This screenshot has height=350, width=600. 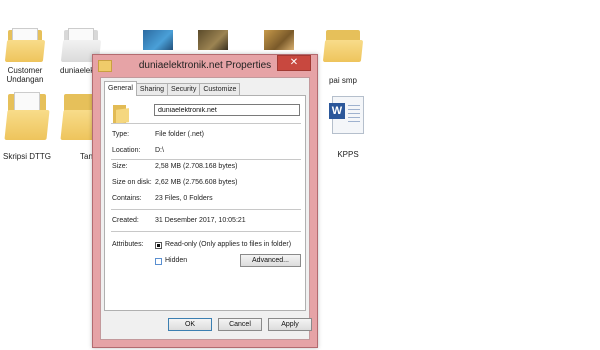 What do you see at coordinates (125, 220) in the screenshot?
I see `created-label: Created:` at bounding box center [125, 220].